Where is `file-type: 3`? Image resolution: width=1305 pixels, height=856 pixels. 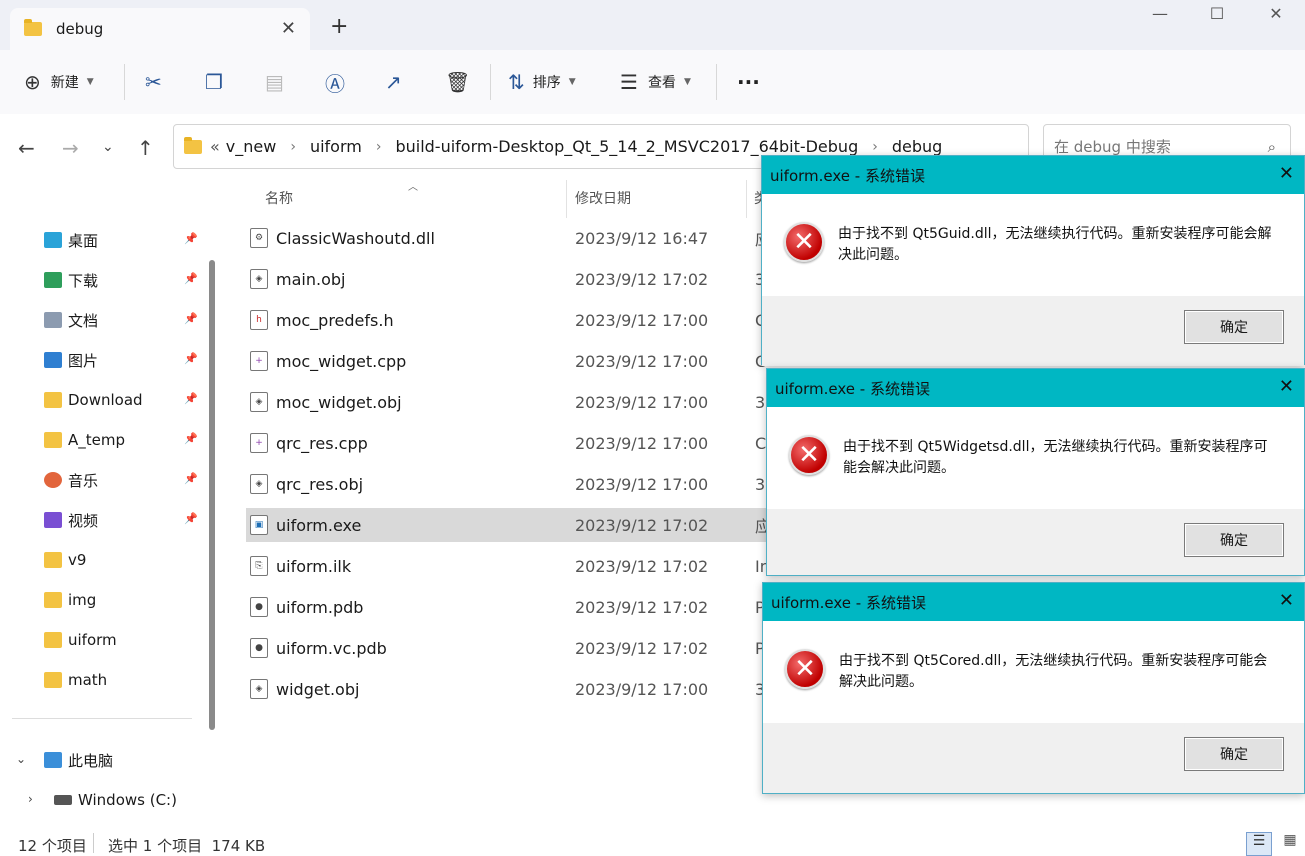
file-type: 3 is located at coordinates (760, 402).